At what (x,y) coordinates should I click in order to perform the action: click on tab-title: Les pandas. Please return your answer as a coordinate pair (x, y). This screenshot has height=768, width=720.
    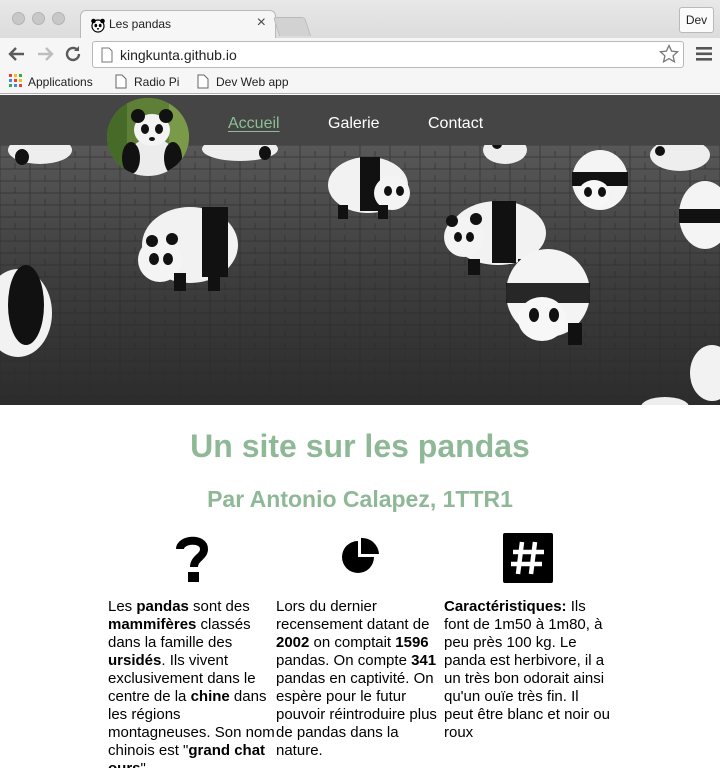
    Looking at the image, I should click on (140, 24).